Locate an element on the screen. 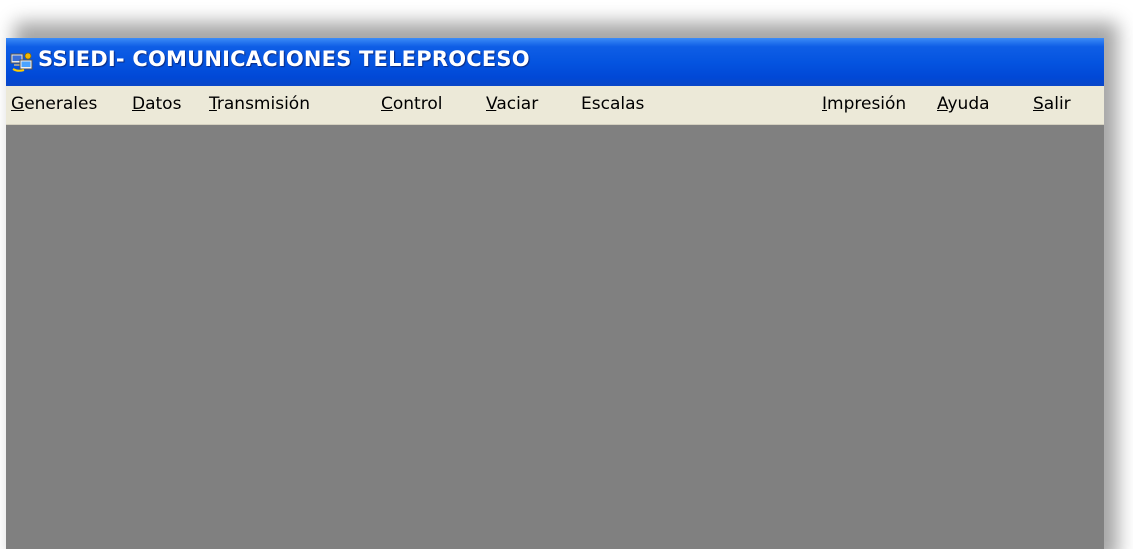 This screenshot has height=549, width=1133. menu-vaciar: Vaciar is located at coordinates (512, 104).